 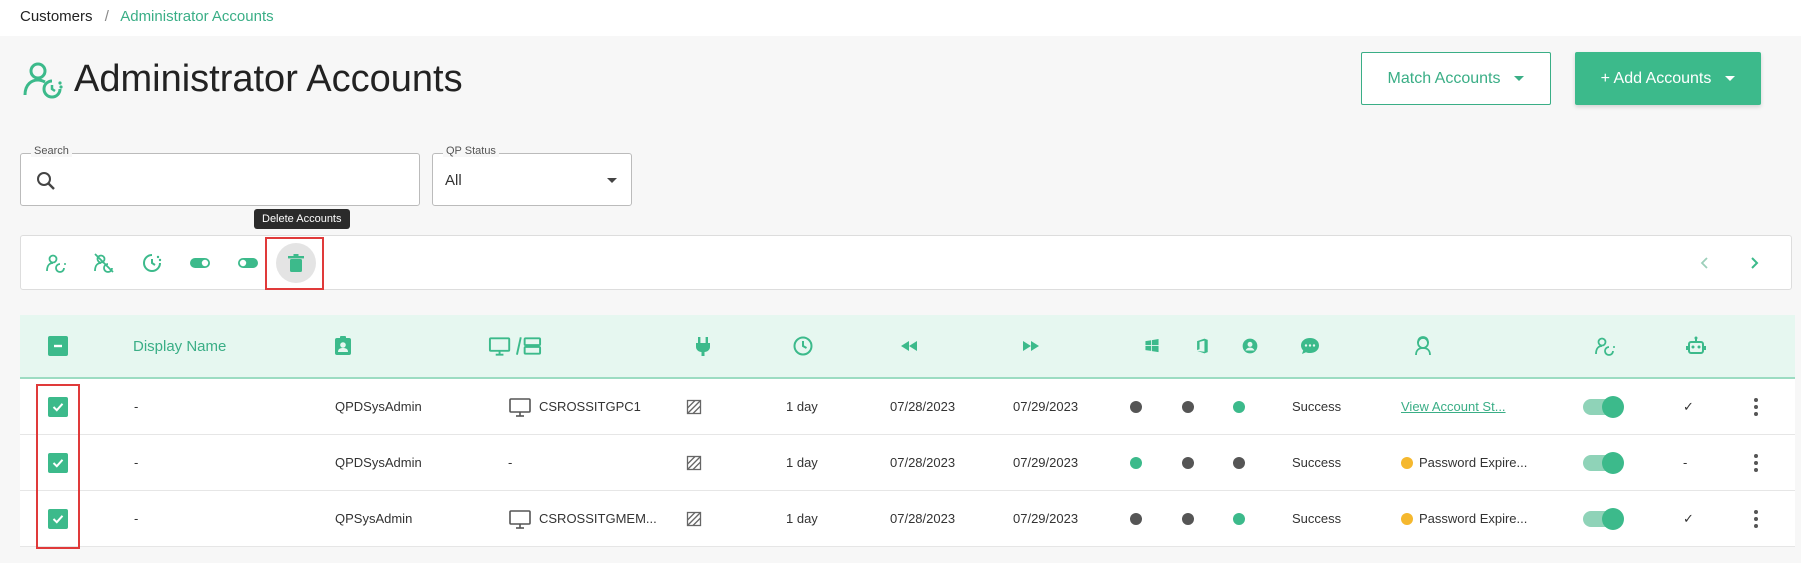 I want to click on page-header: Administrator Accounts, so click(x=242, y=79).